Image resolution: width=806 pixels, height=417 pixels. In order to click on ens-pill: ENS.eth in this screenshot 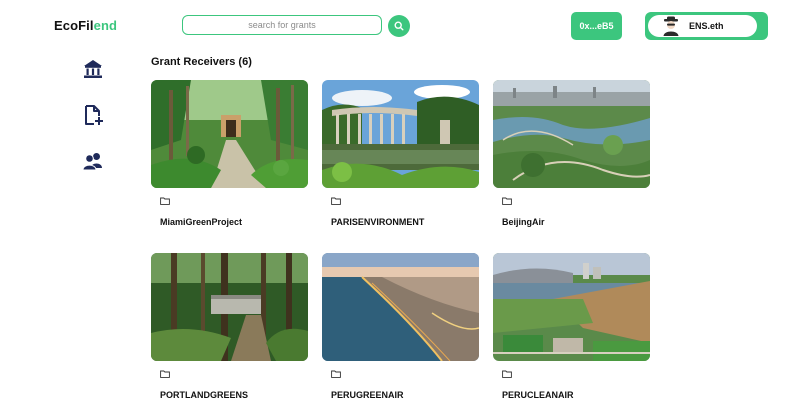, I will do `click(702, 26)`.